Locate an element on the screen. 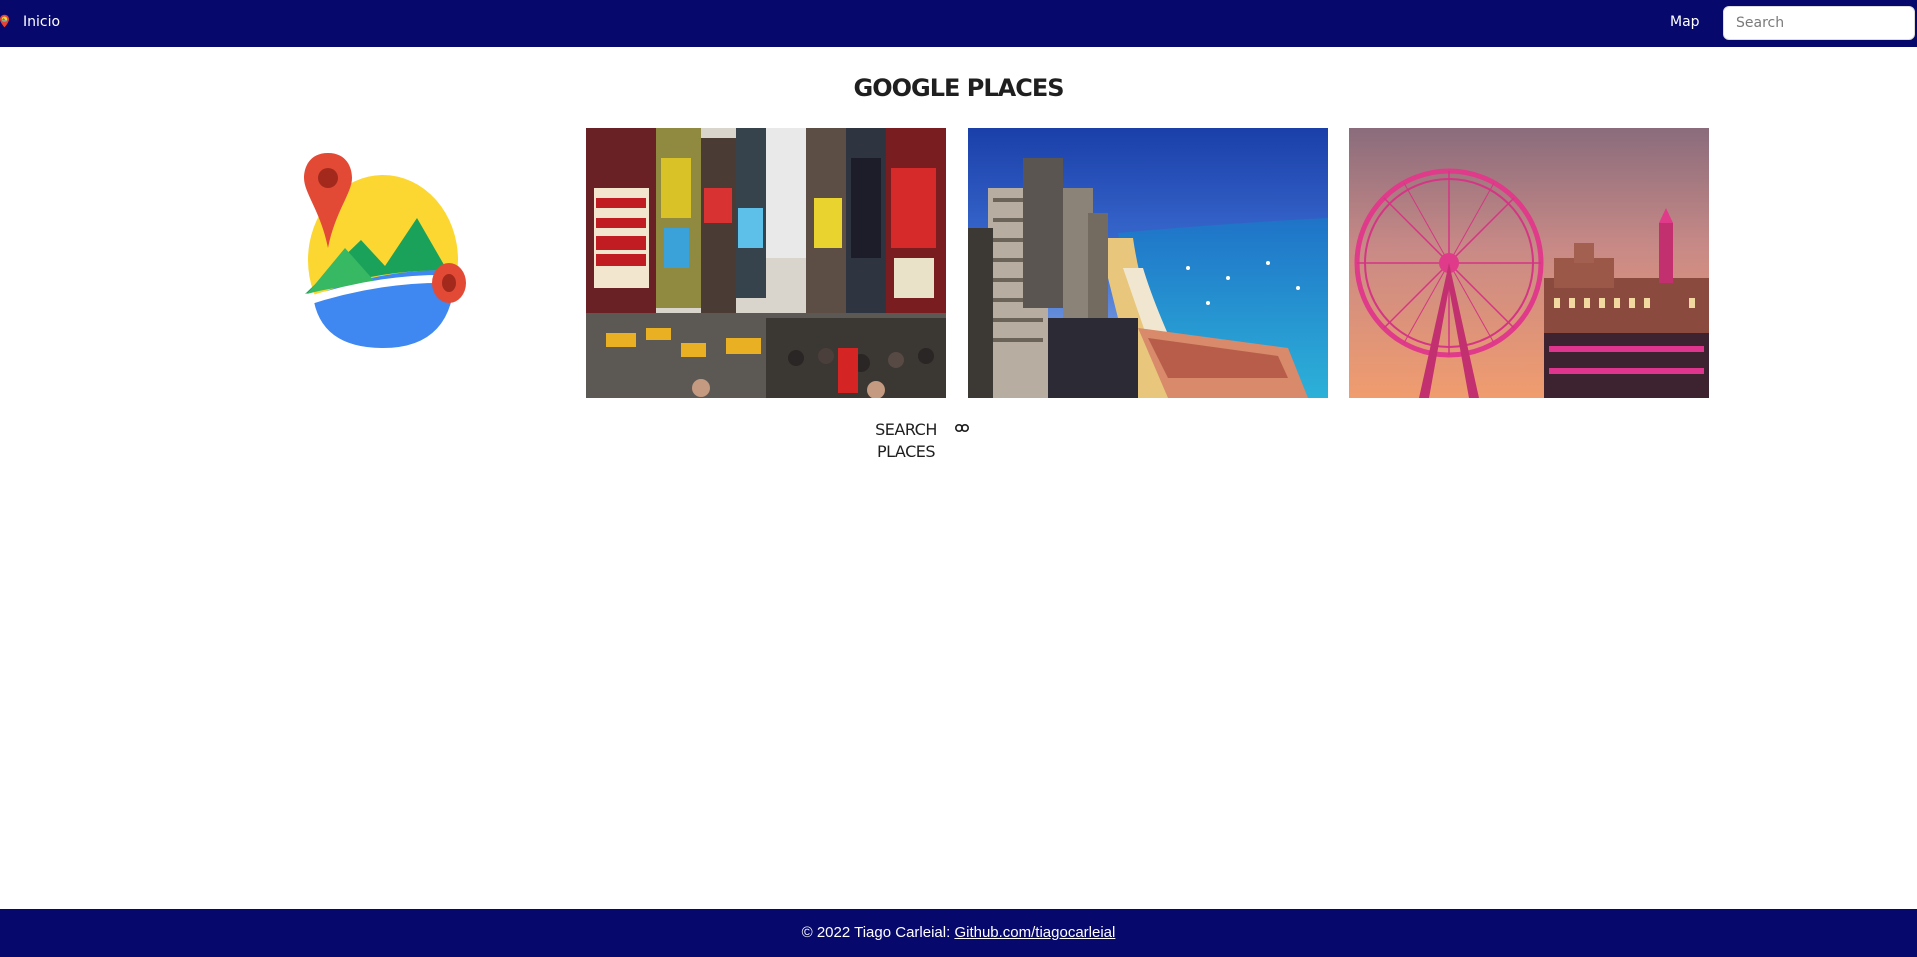  footer-github-link: Github.com/tiagocarleial is located at coordinates (1034, 932).